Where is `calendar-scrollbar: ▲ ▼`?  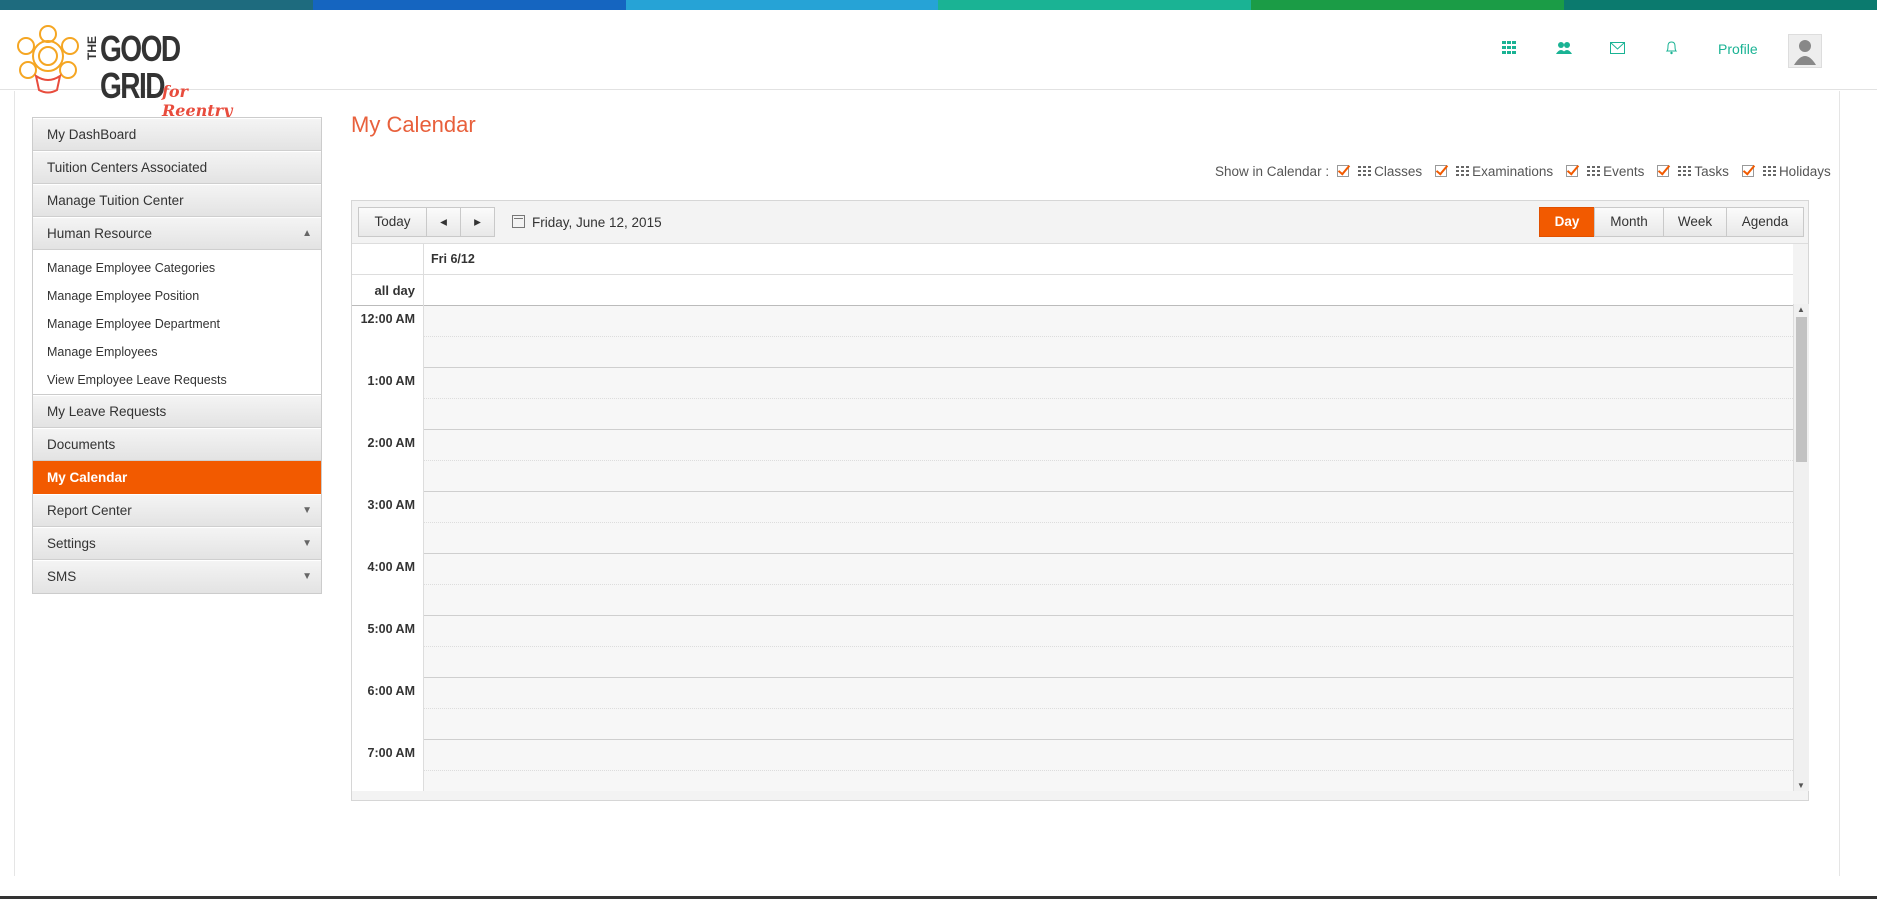
calendar-scrollbar: ▲ ▼ is located at coordinates (1801, 547).